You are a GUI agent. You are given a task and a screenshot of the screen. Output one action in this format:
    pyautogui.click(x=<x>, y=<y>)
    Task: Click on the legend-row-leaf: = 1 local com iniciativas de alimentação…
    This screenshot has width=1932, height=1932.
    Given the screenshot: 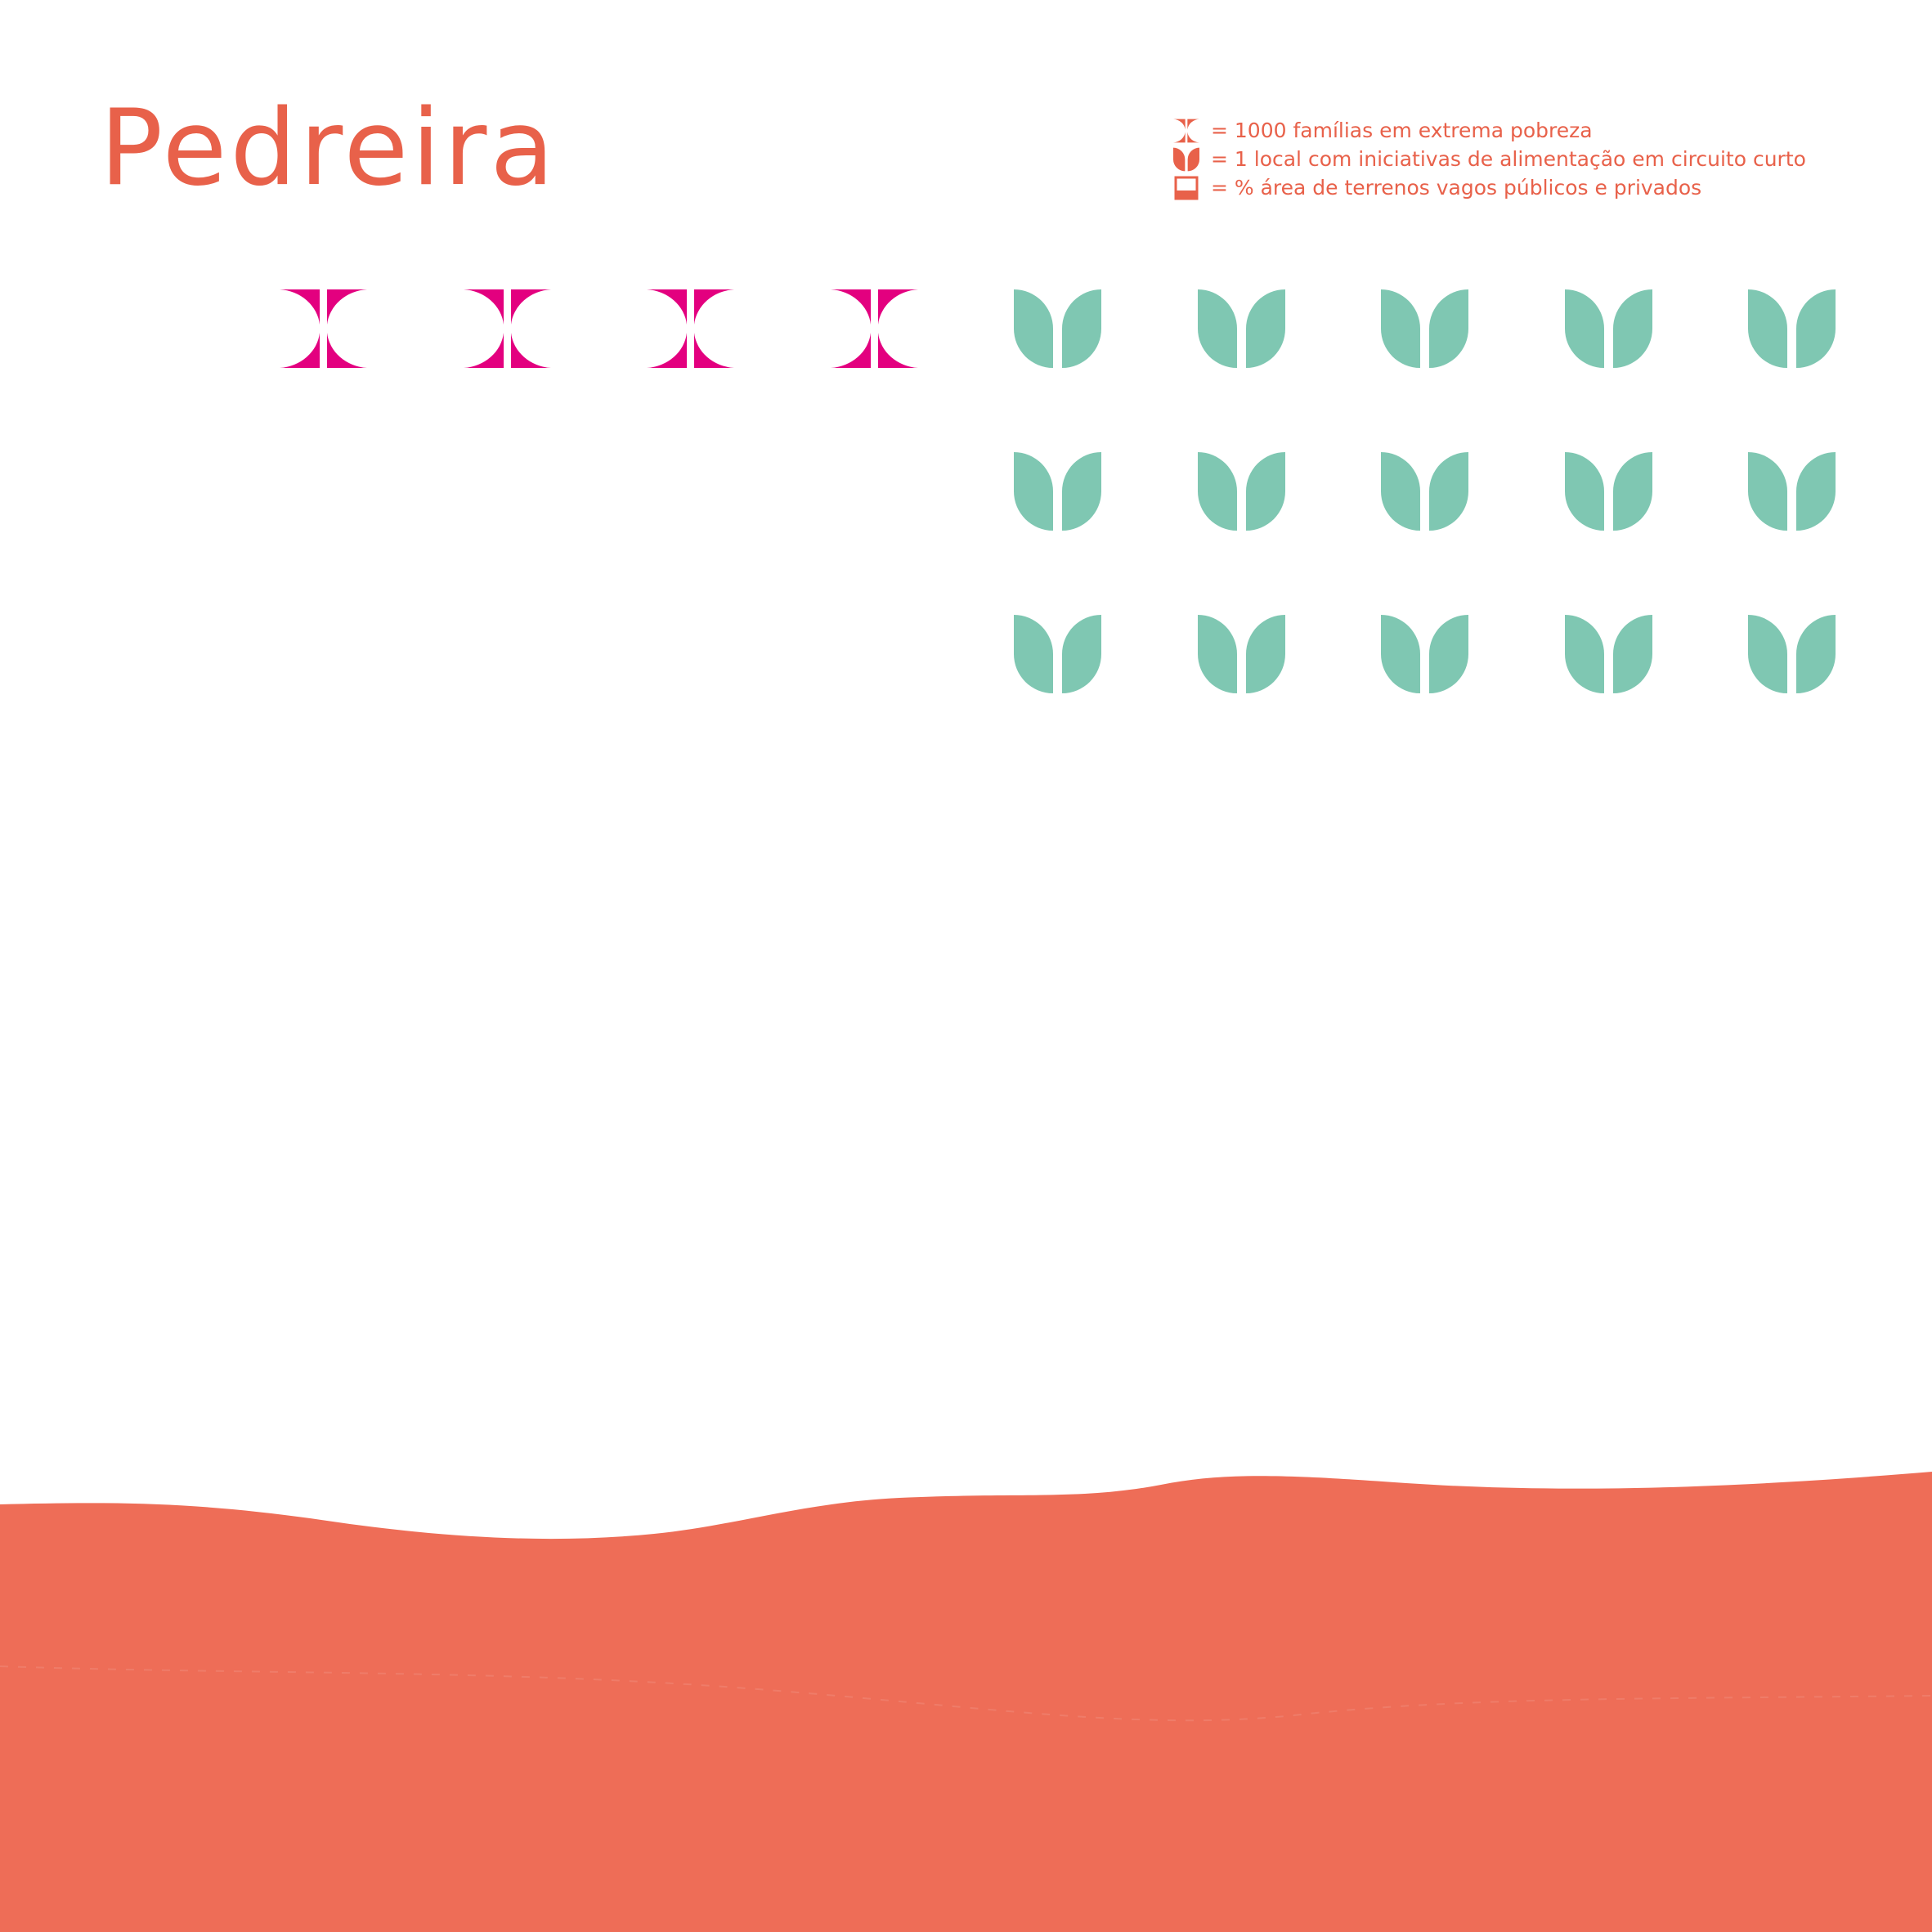 What is the action you would take?
    pyautogui.click(x=1489, y=159)
    